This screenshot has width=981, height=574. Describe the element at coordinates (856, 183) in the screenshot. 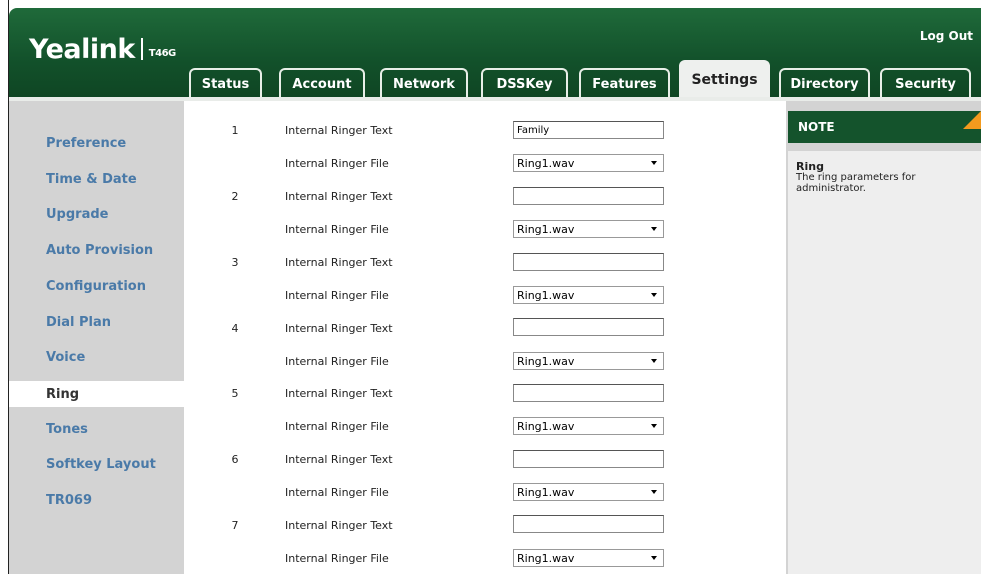

I see `note-description: The ring parameters for administrator.` at that location.